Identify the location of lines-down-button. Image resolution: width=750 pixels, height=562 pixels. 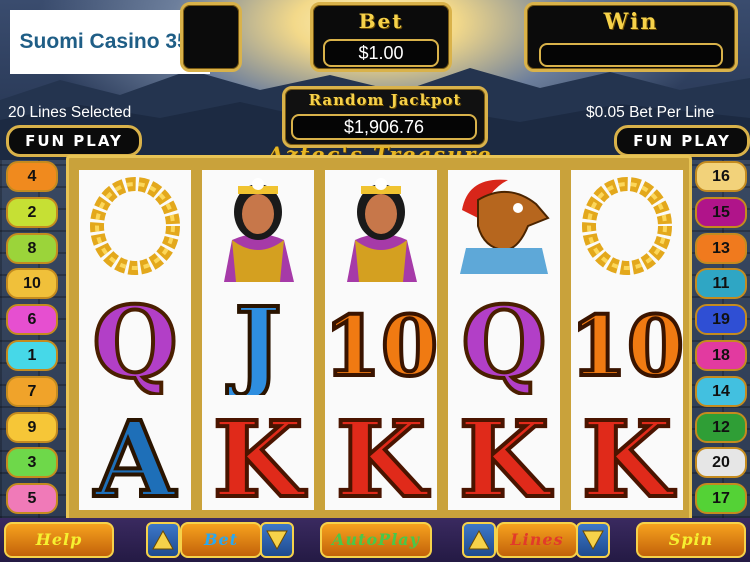
(593, 540).